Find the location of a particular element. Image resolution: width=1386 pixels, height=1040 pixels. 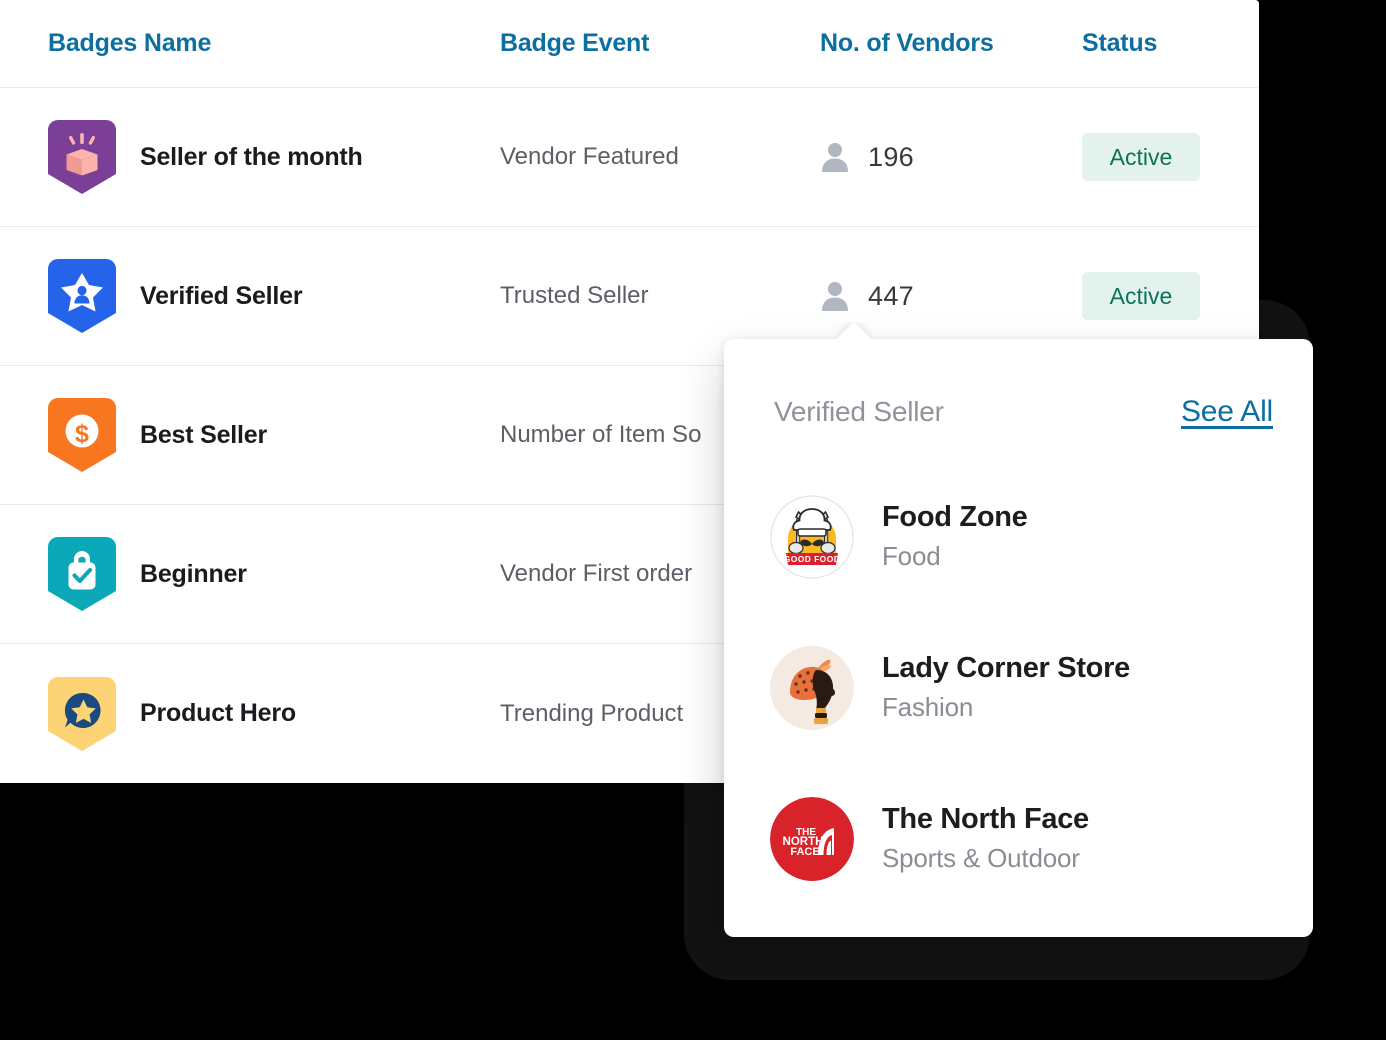

cell-no-of-vendors: 196 is located at coordinates (951, 157).